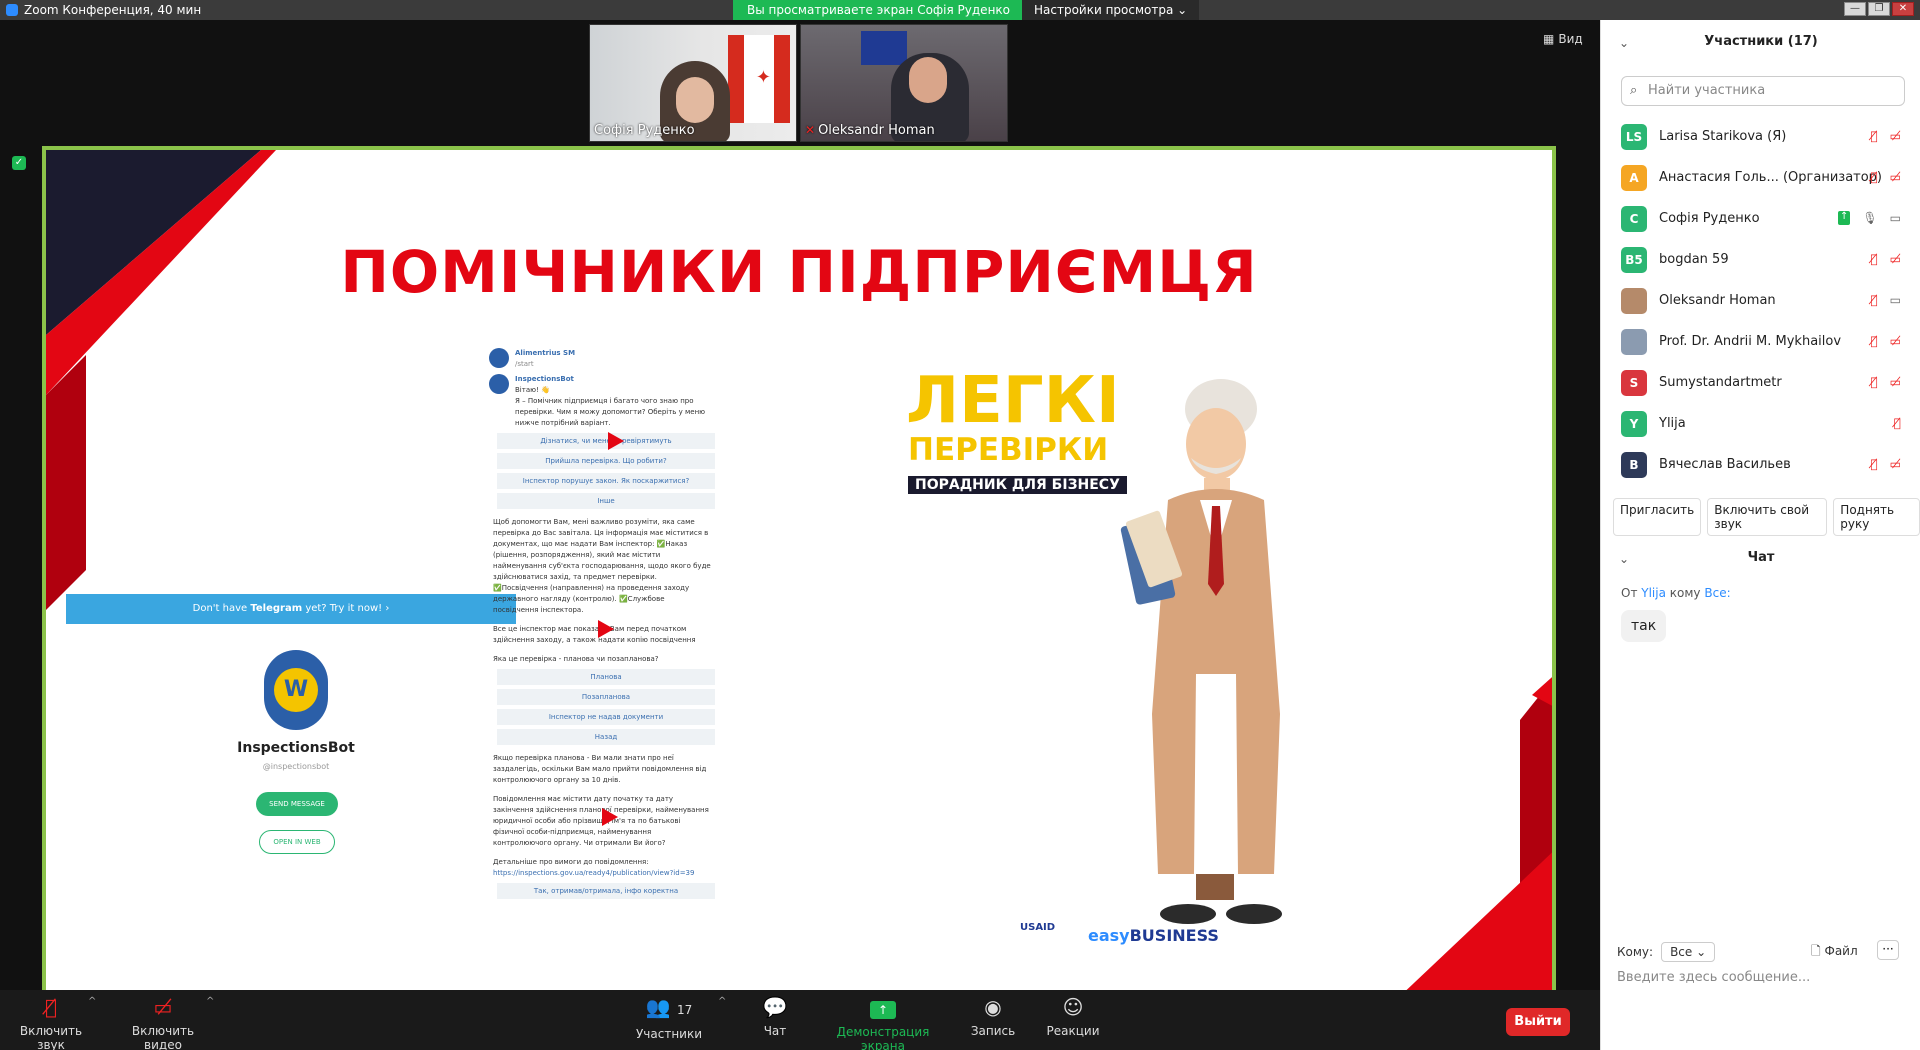 This screenshot has height=1050, width=1920. Describe the element at coordinates (291, 609) in the screenshot. I see `telegram-banner: Don't have Telegram yet? Try it now! ›` at that location.